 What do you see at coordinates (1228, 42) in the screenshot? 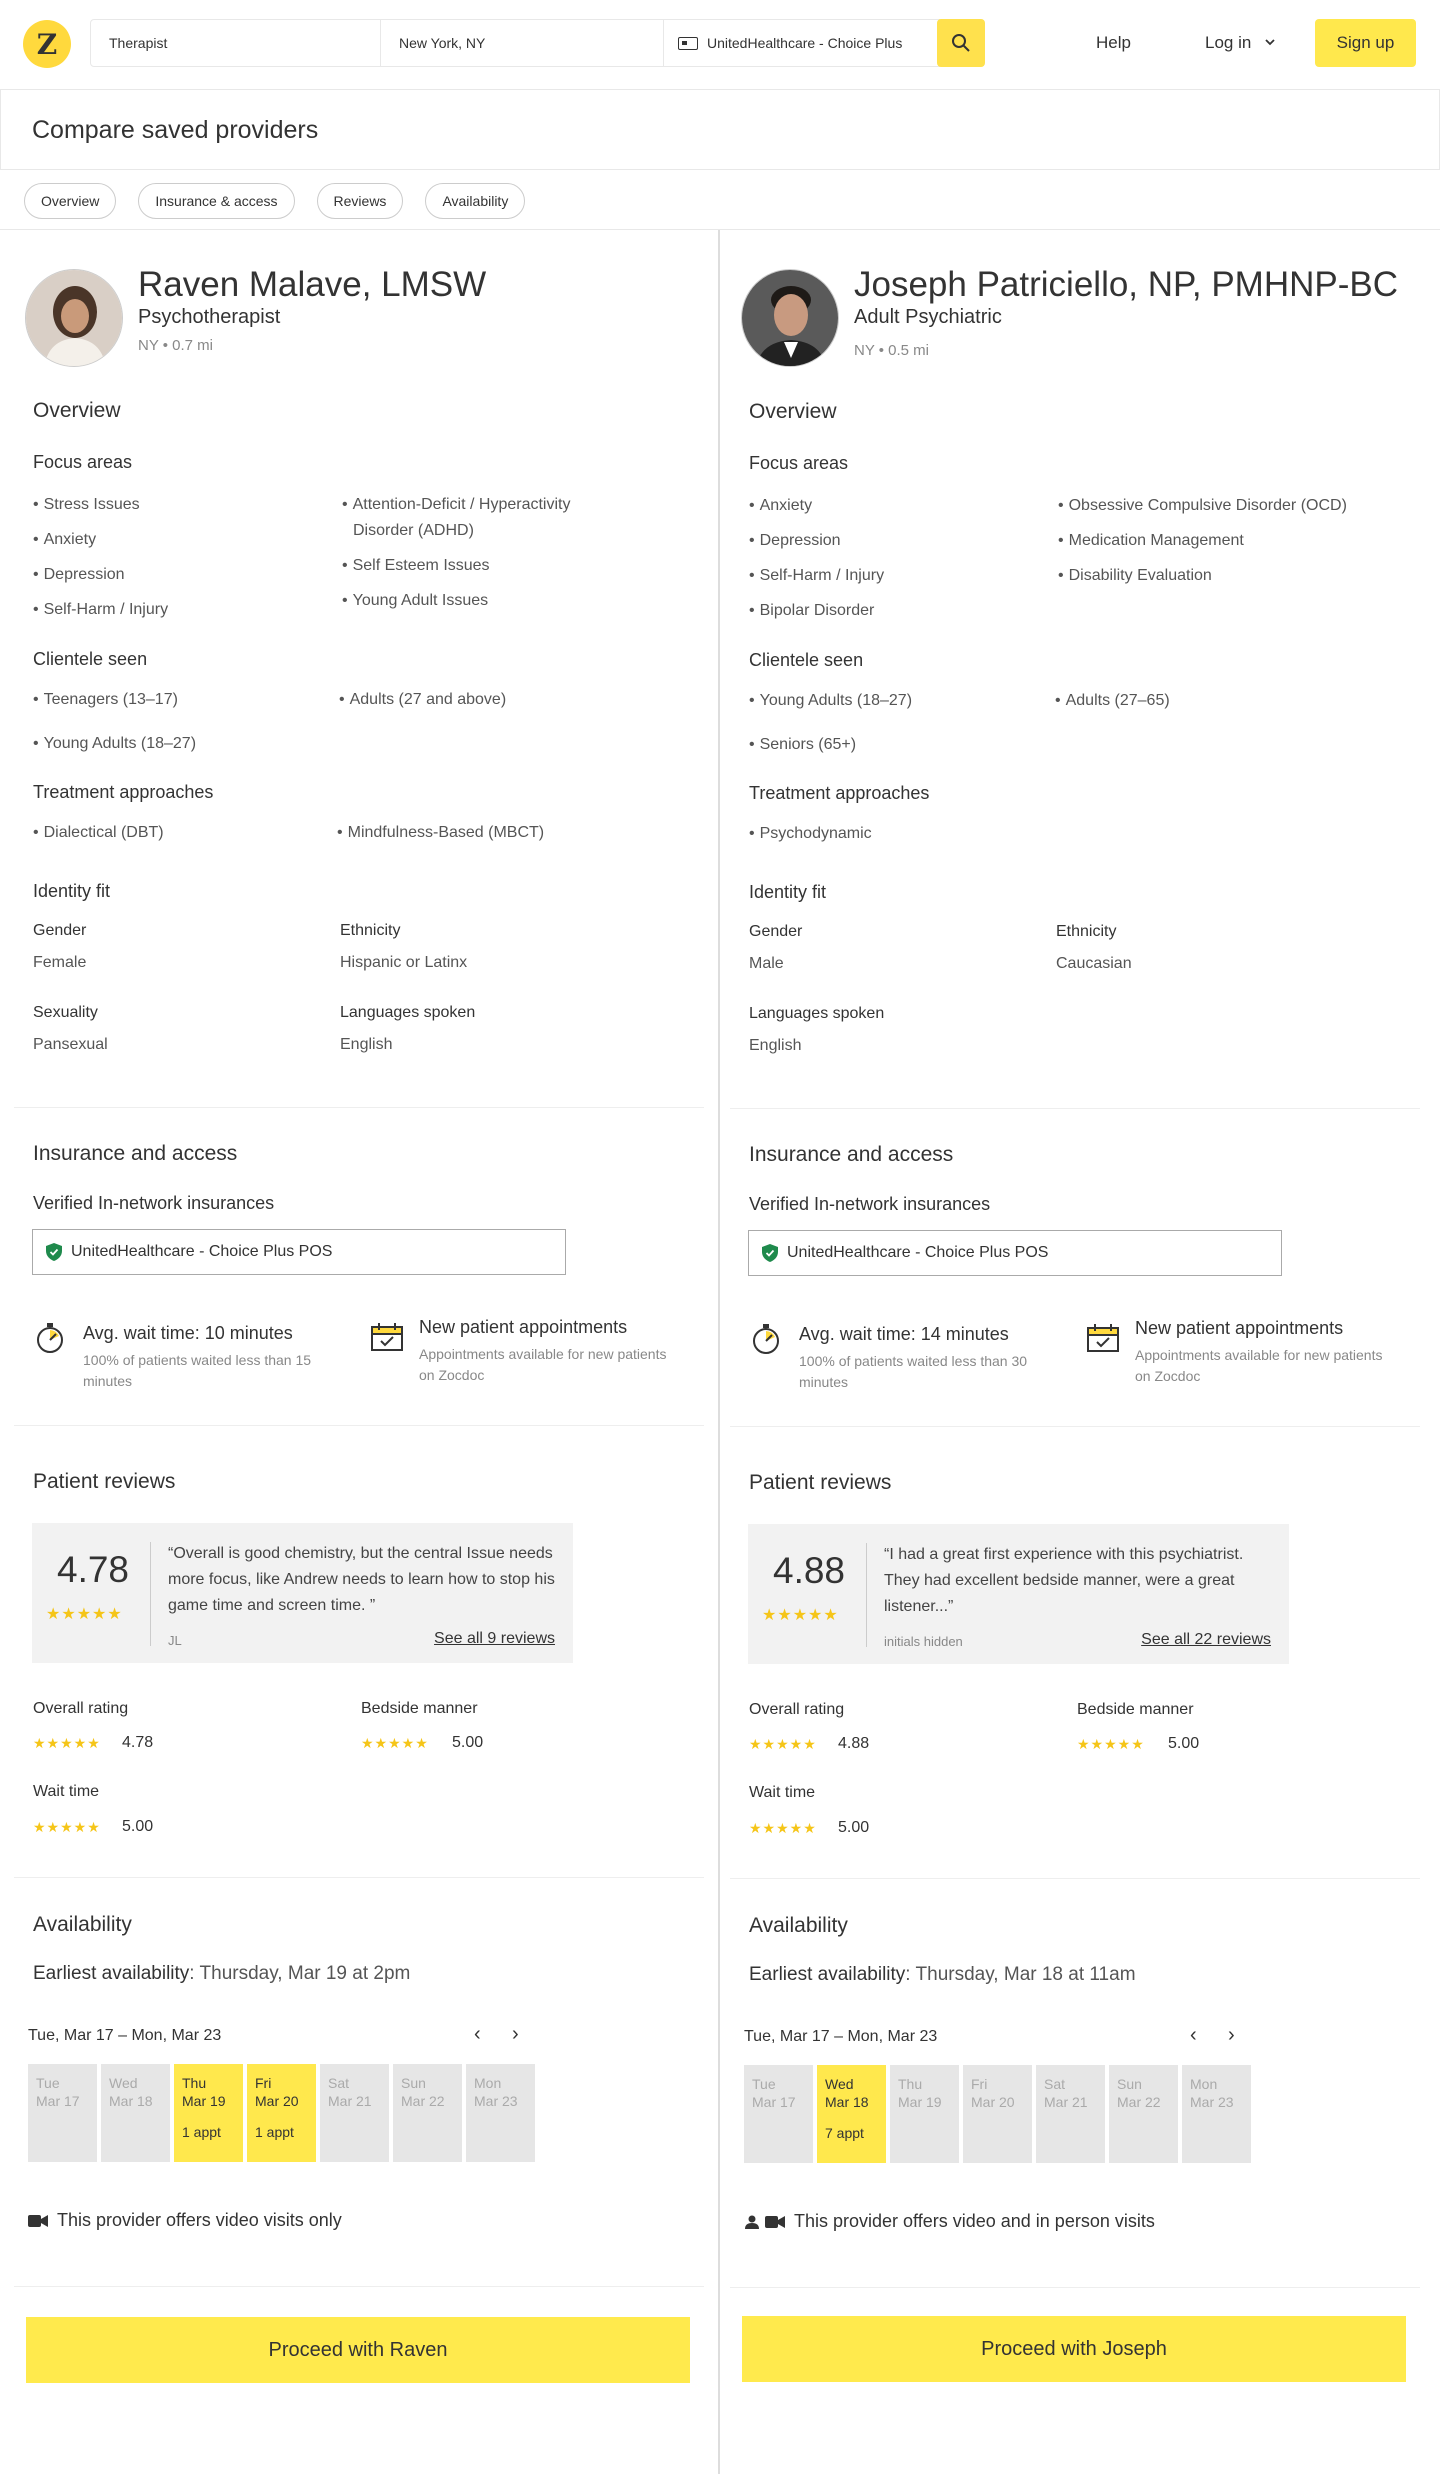
I see `login-label: Log in` at bounding box center [1228, 42].